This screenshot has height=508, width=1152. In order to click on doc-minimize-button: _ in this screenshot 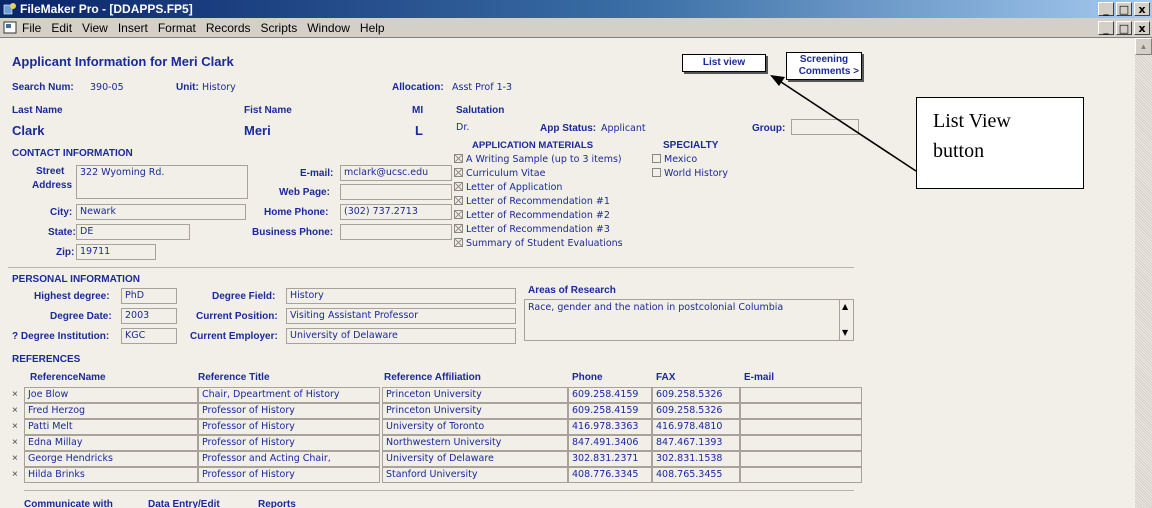, I will do `click(1106, 28)`.